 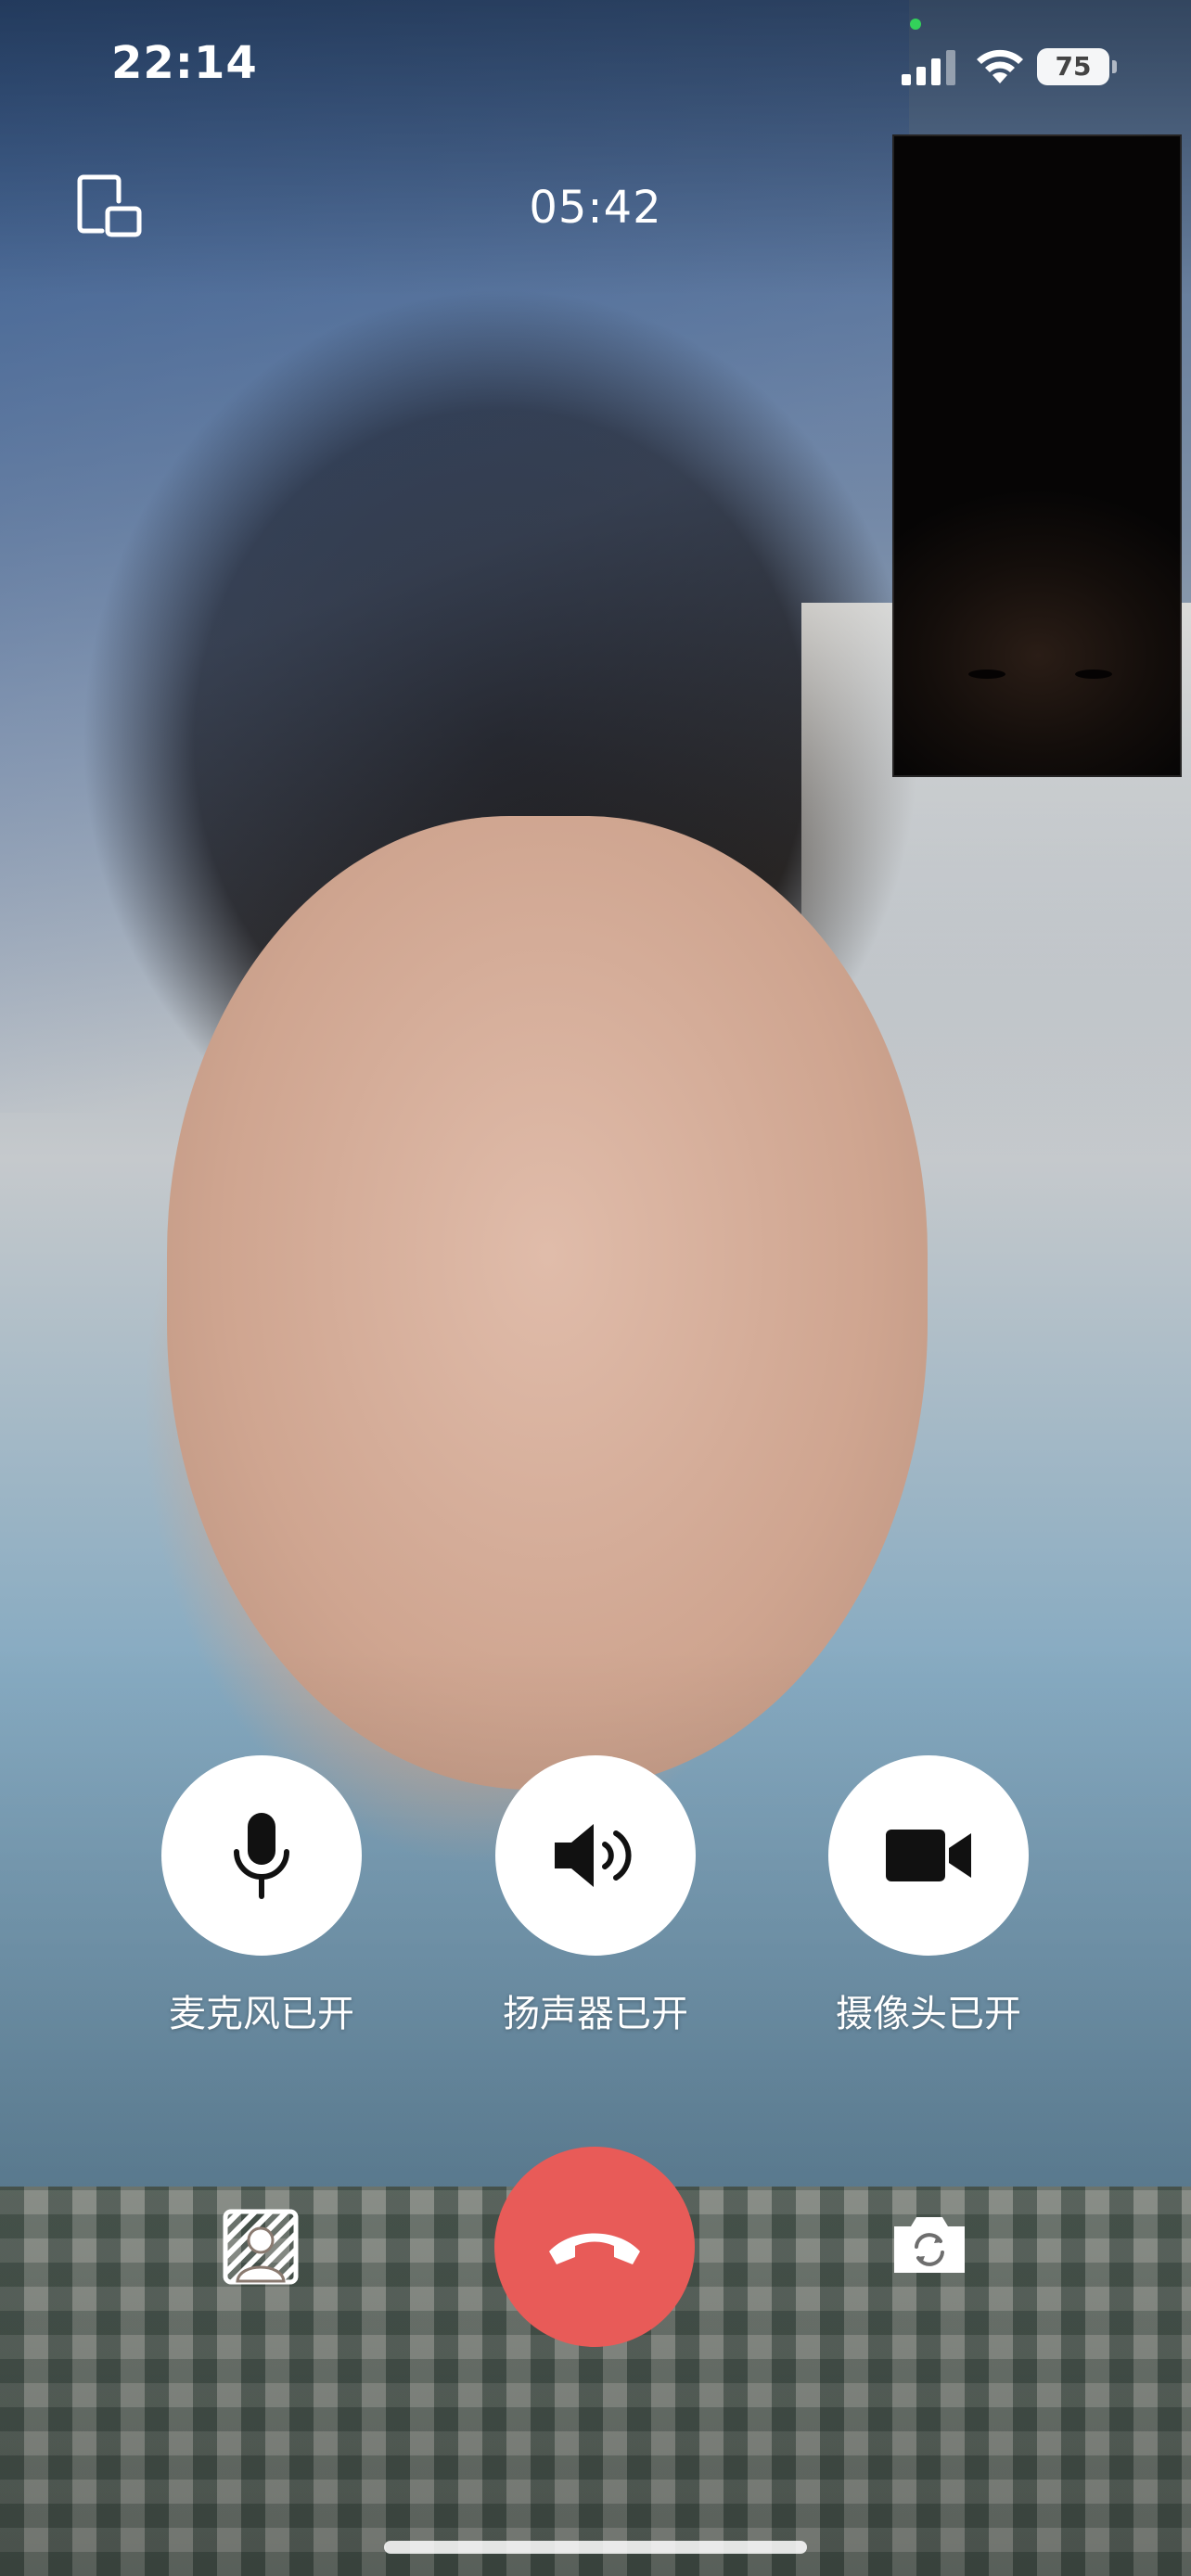 I want to click on bottom-action-row, so click(x=595, y=2247).